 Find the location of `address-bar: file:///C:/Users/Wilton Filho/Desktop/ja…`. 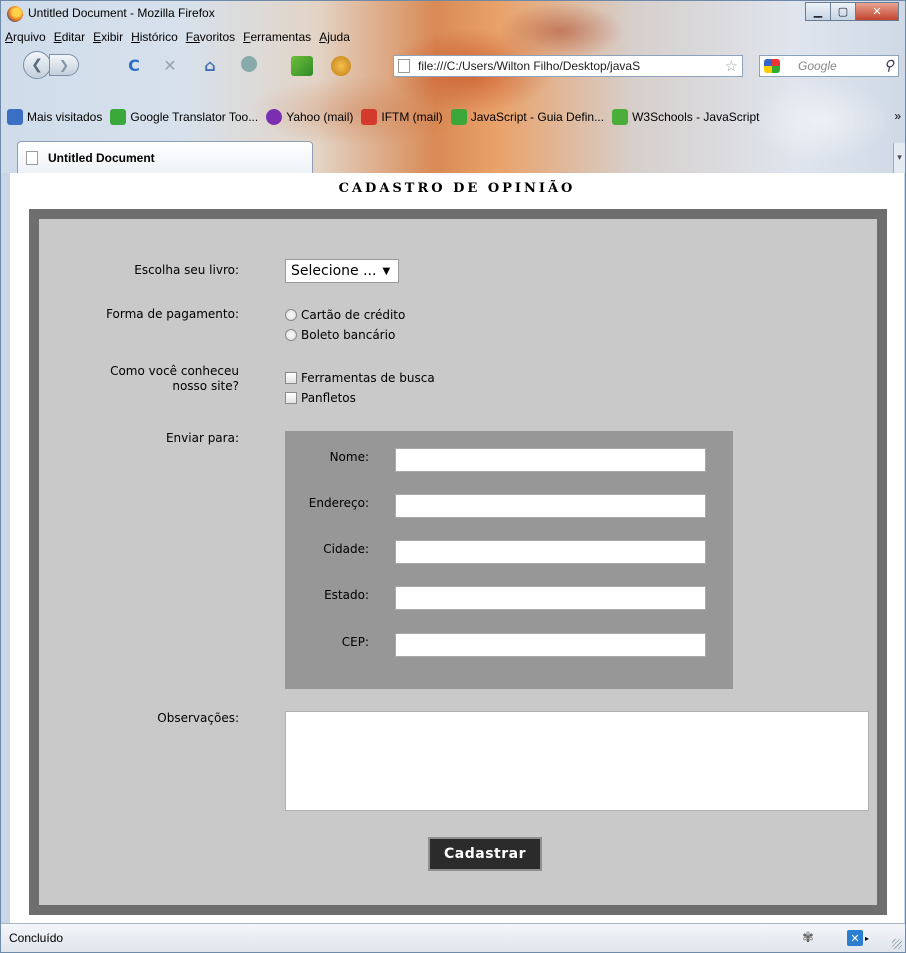

address-bar: file:///C:/Users/Wilton Filho/Desktop/ja… is located at coordinates (568, 66).